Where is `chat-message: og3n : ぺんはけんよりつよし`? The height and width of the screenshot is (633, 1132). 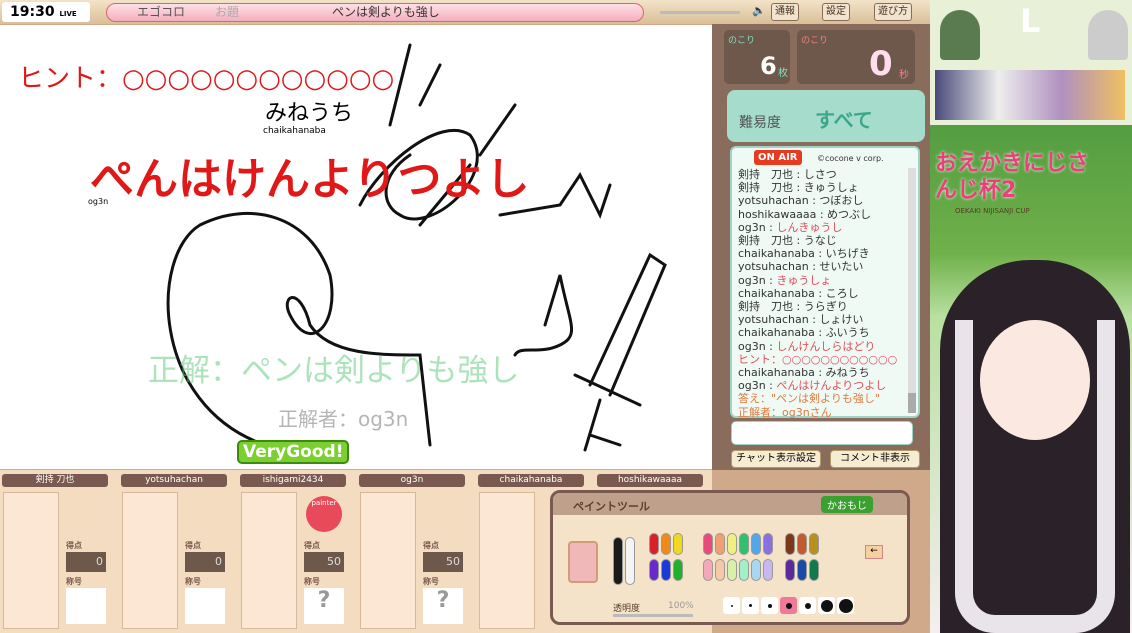
chat-message: og3n : ぺんはけんよりつよし is located at coordinates (812, 386).